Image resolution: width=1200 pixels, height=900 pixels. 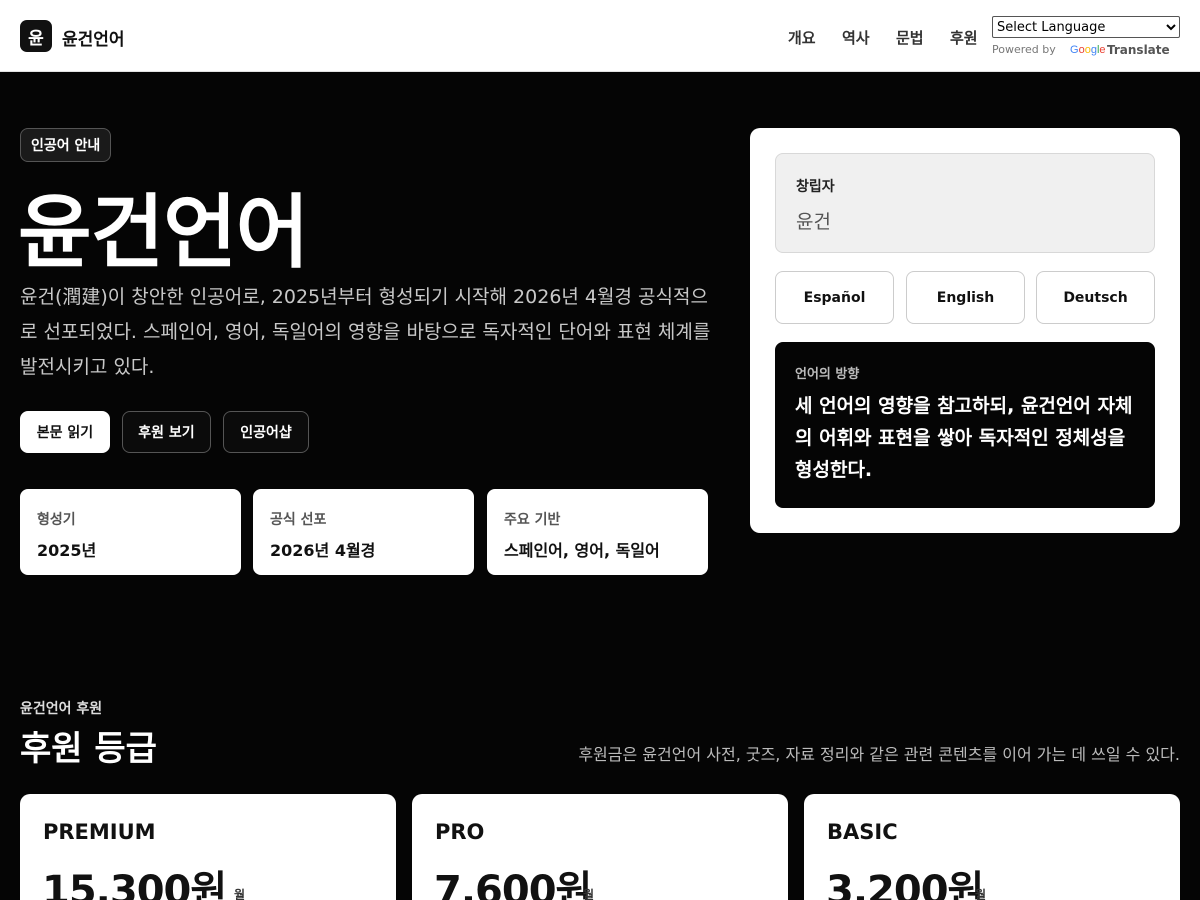 What do you see at coordinates (61, 709) in the screenshot?
I see `section-kicker: 윤건언어 후원` at bounding box center [61, 709].